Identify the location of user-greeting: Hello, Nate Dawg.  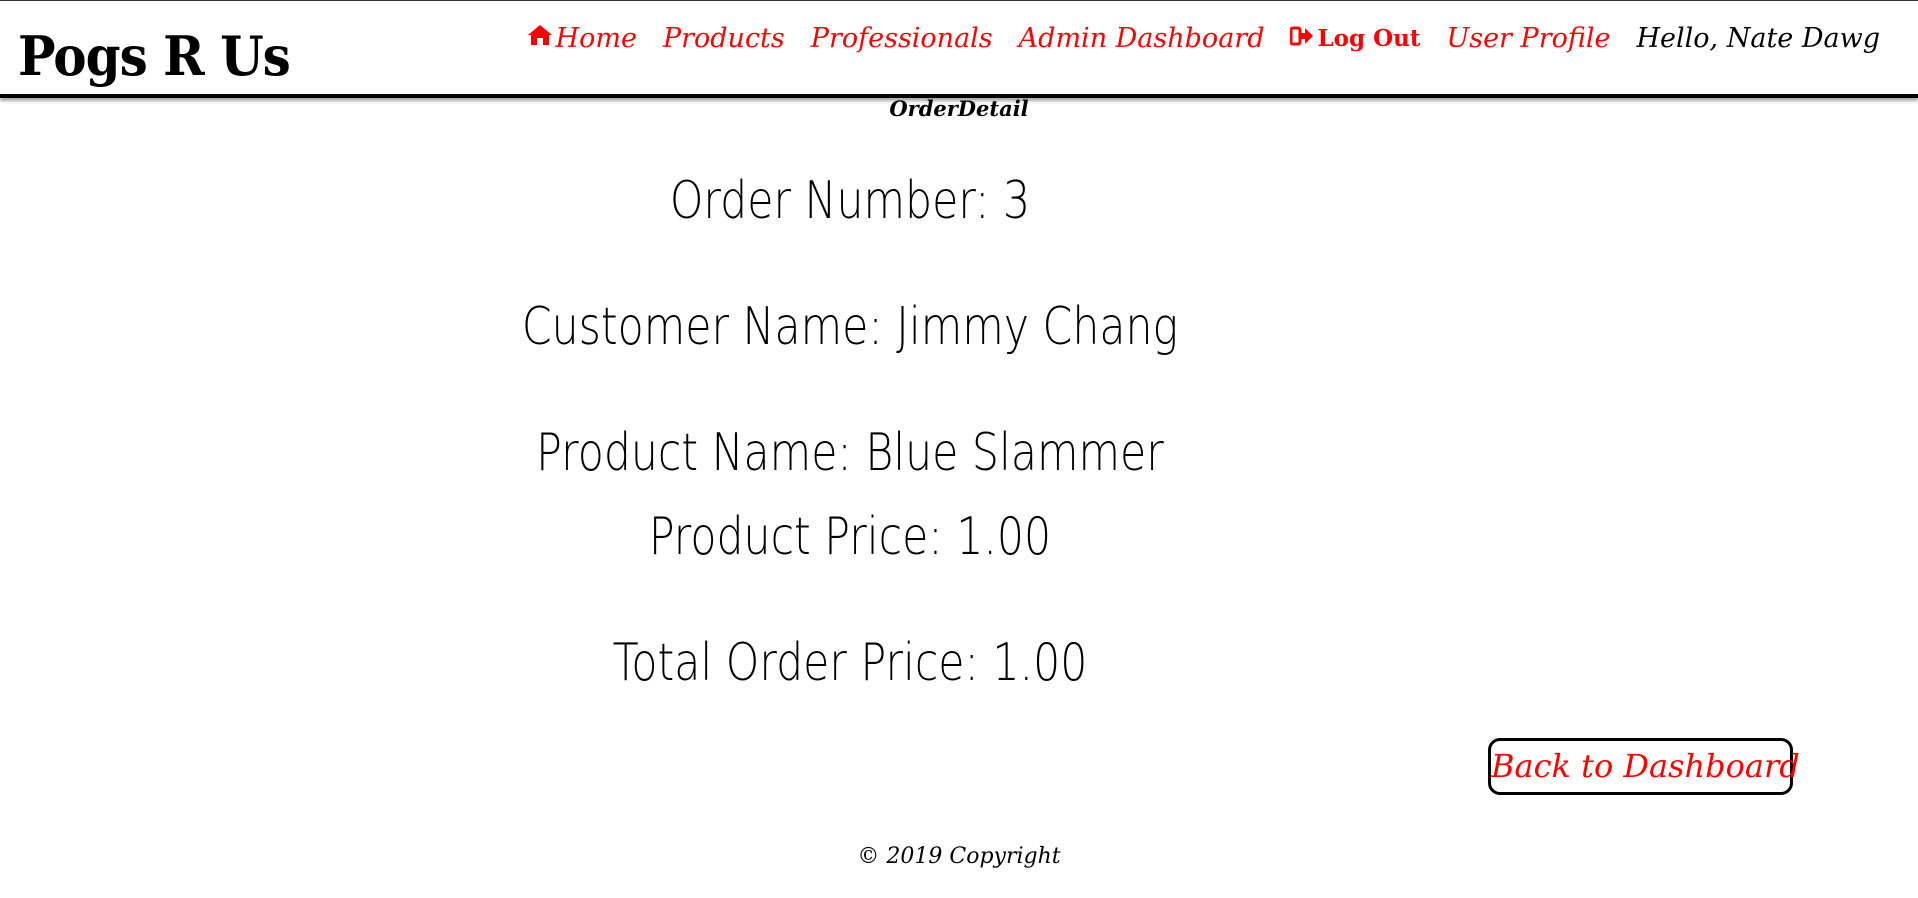
(1758, 38).